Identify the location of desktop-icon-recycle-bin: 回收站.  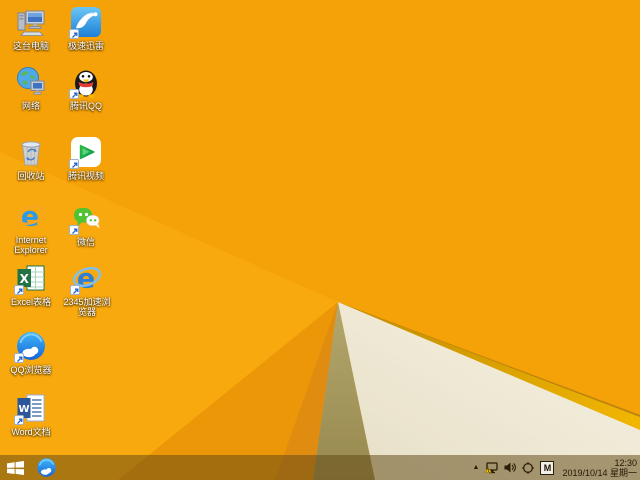
(31, 158).